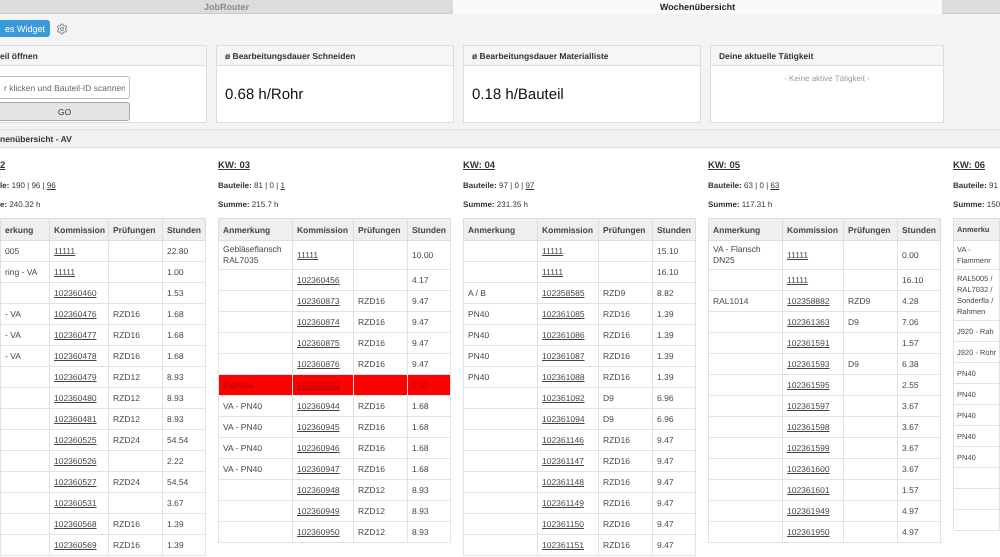  What do you see at coordinates (745, 301) in the screenshot?
I see `table-cell: RAL1014` at bounding box center [745, 301].